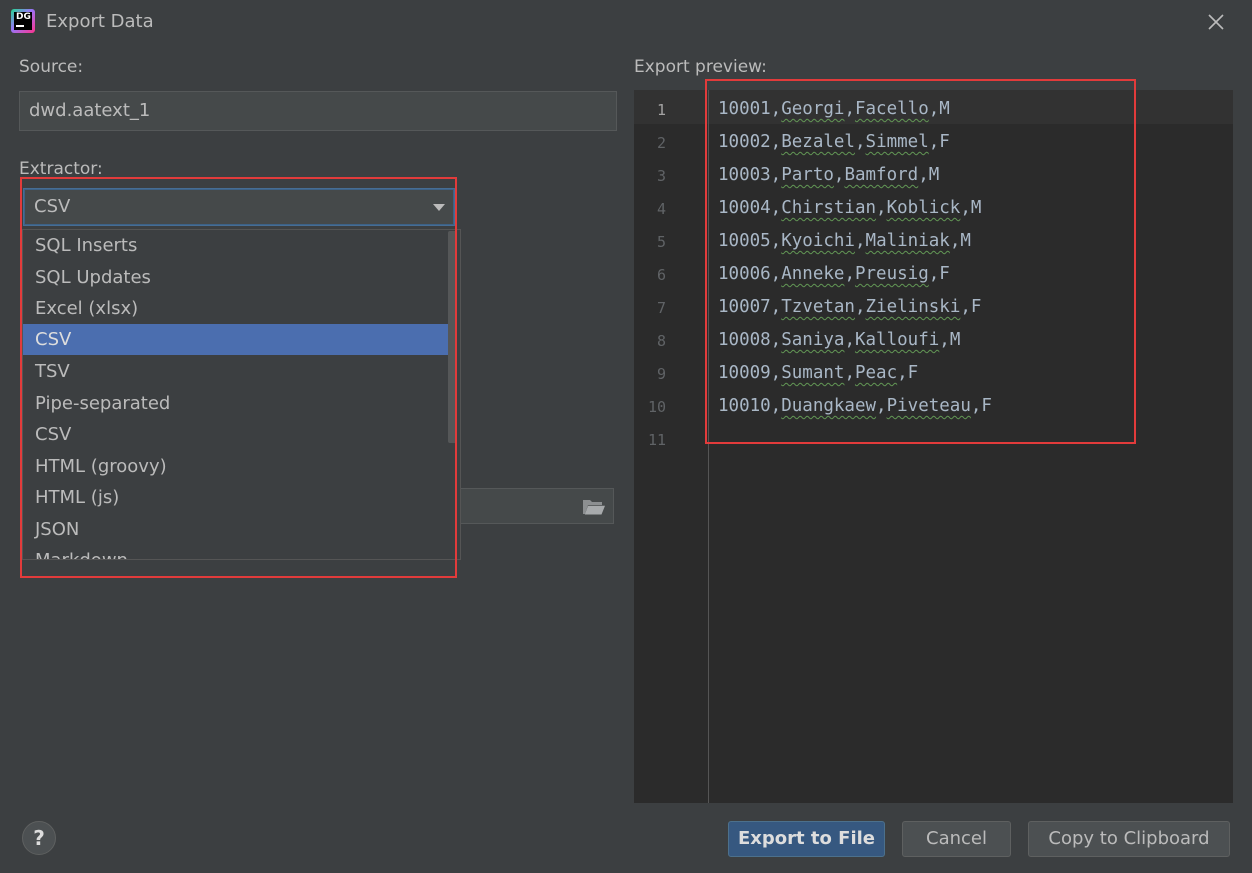 Image resolution: width=1252 pixels, height=873 pixels. Describe the element at coordinates (913, 307) in the screenshot. I see `code-token: Zielinski` at that location.